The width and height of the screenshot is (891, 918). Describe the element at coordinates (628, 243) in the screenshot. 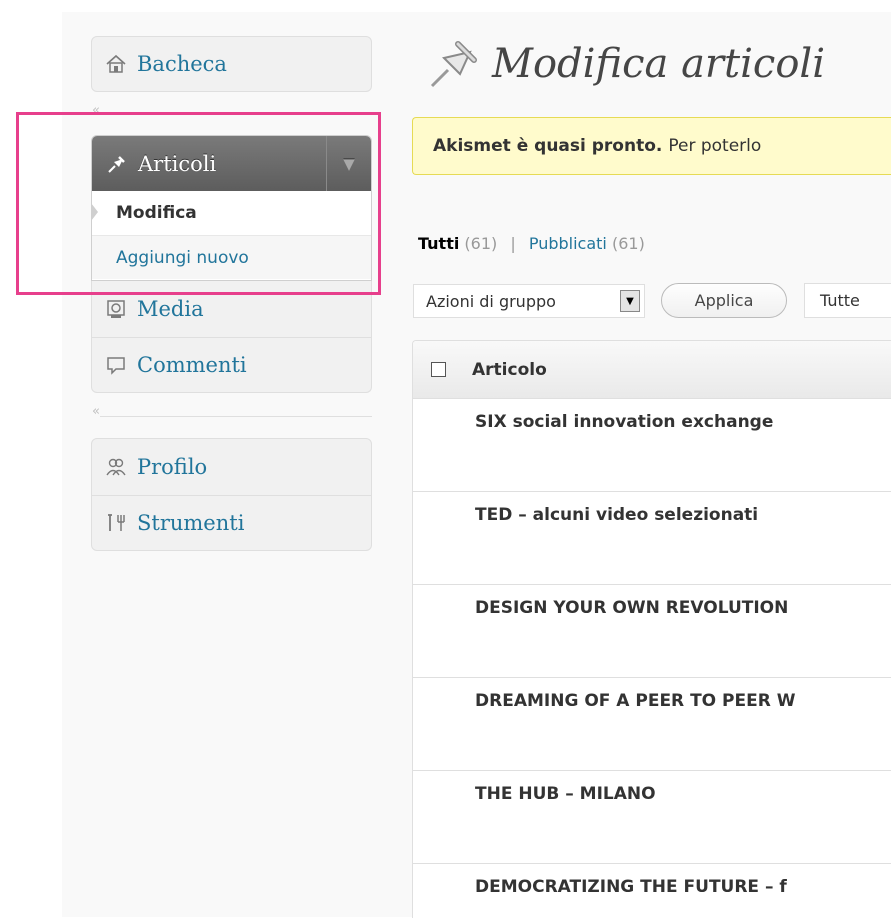

I see `filter-published-count: (61)` at that location.